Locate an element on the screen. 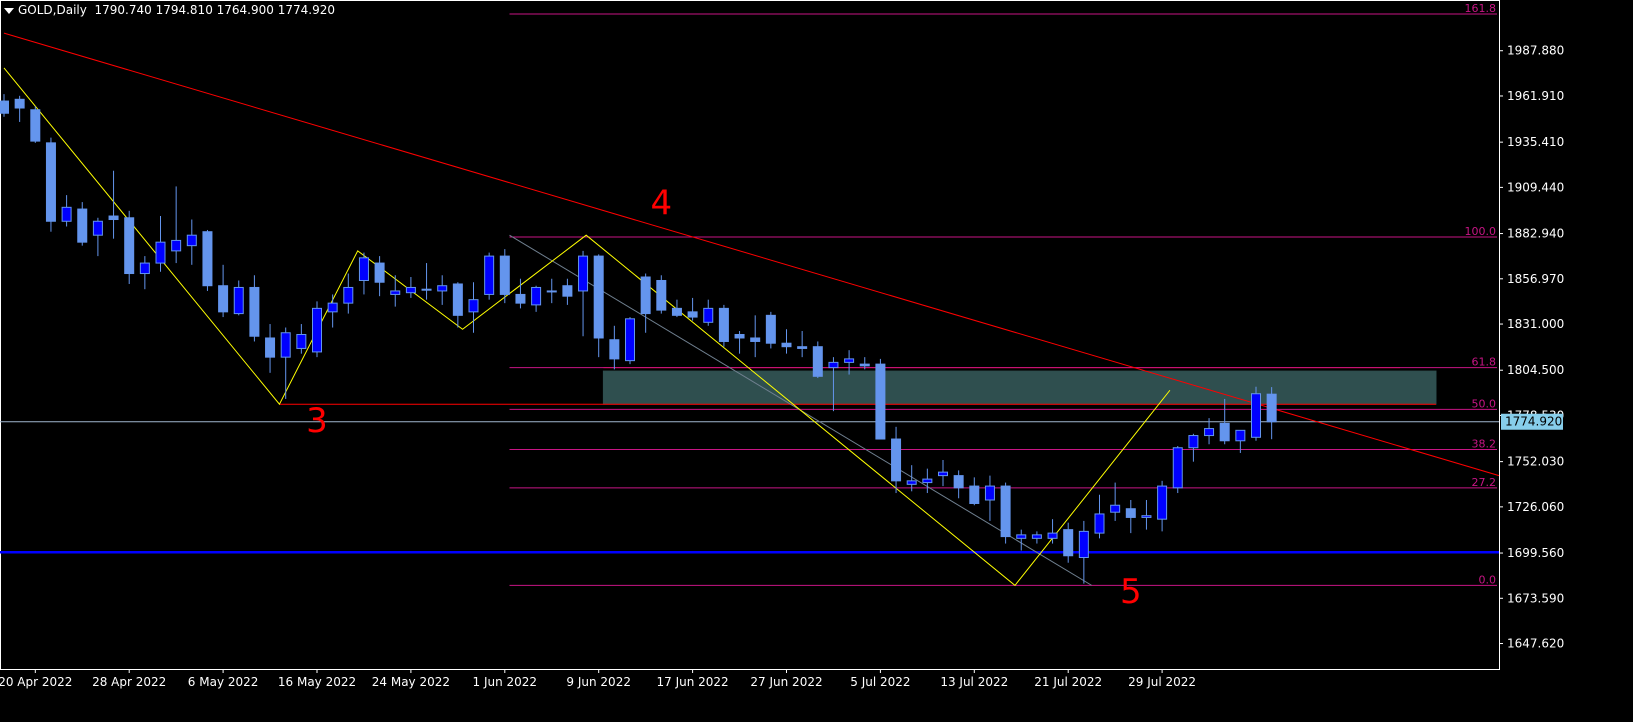 The image size is (1633, 722). current-price-label: 1774.920 is located at coordinates (1533, 422).